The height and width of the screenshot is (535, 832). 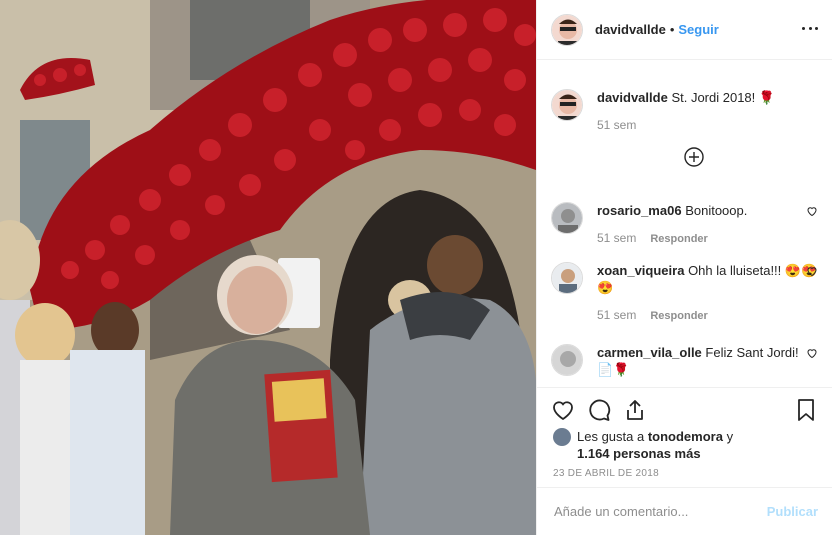 What do you see at coordinates (792, 511) in the screenshot?
I see `publish-button: Publicar` at bounding box center [792, 511].